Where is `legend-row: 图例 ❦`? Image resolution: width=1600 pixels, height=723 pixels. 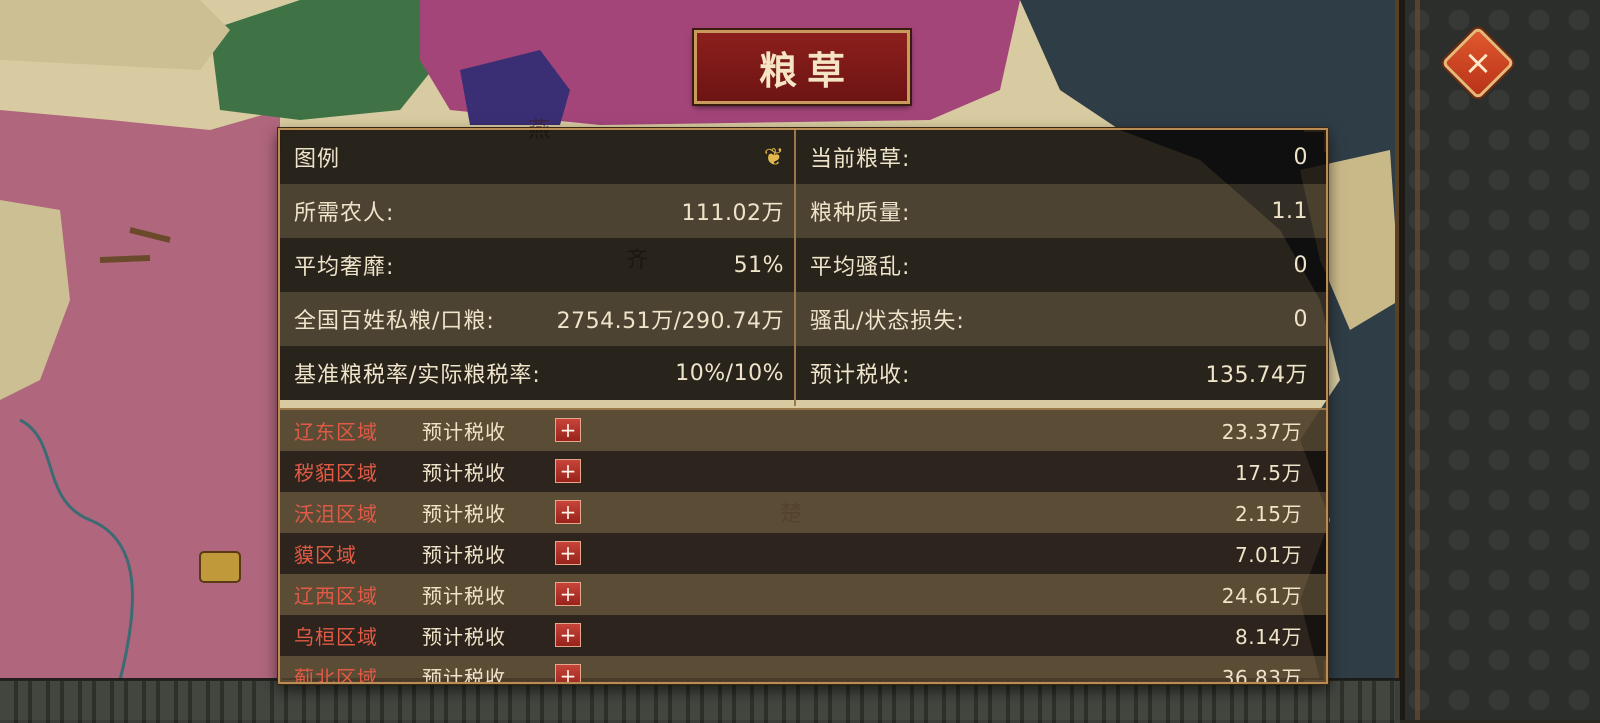 legend-row: 图例 ❦ is located at coordinates (537, 157).